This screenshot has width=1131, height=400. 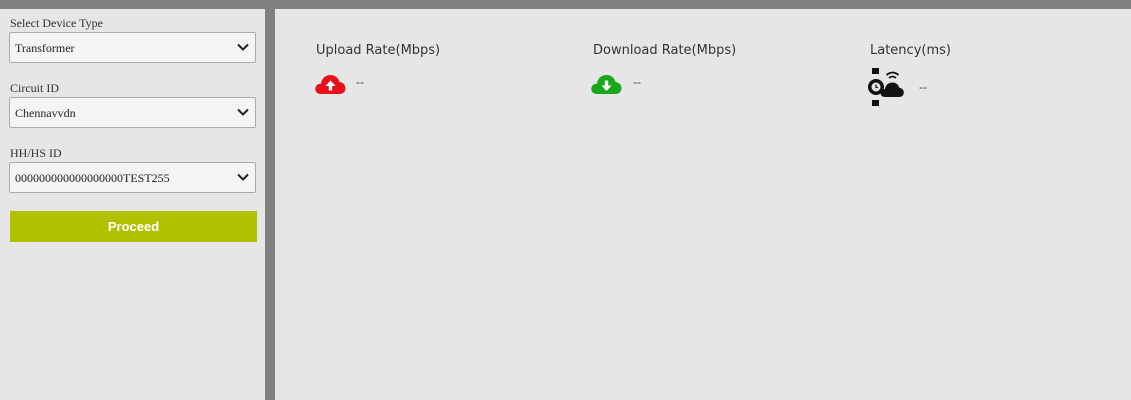 What do you see at coordinates (34, 88) in the screenshot?
I see `circuit-id-label: Circuit ID` at bounding box center [34, 88].